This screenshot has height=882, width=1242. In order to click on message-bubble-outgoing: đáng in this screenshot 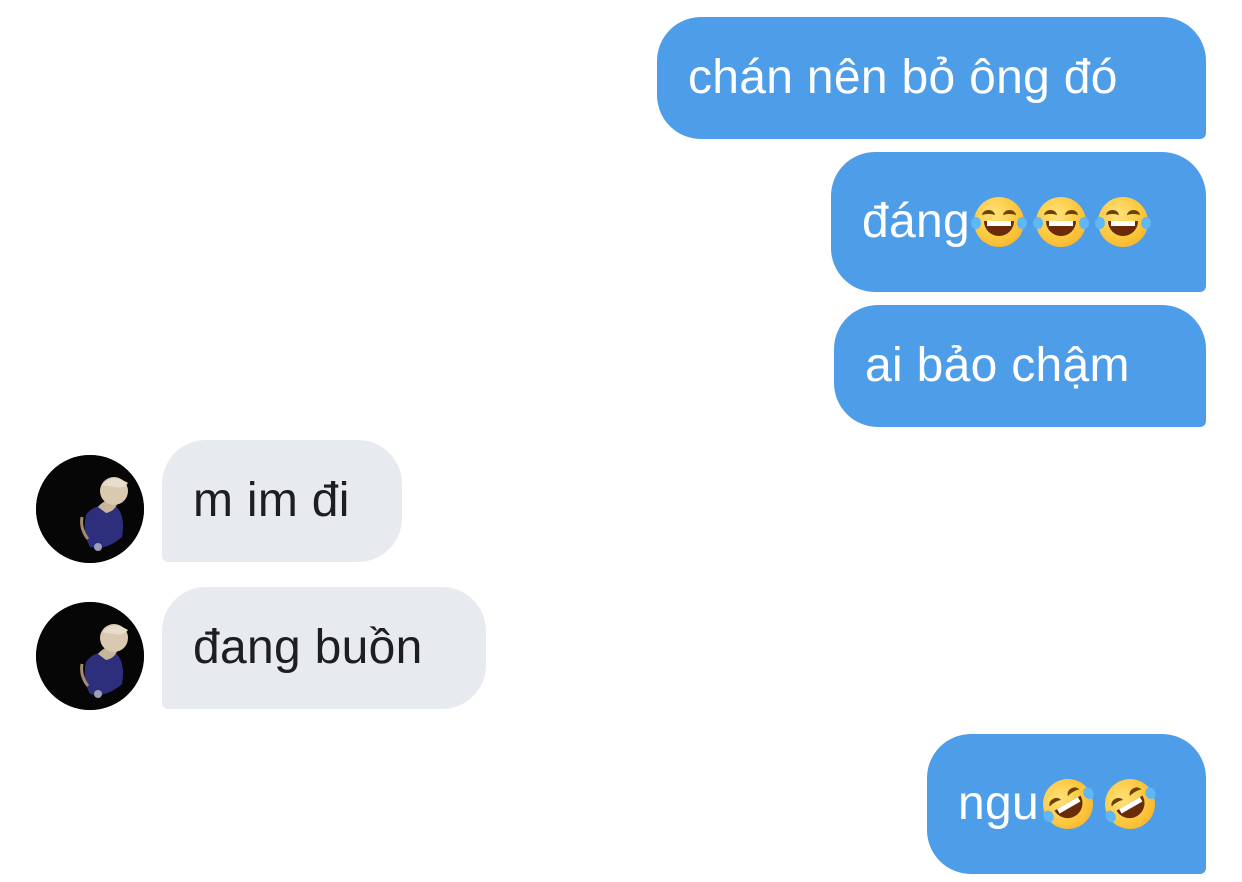, I will do `click(1018, 222)`.